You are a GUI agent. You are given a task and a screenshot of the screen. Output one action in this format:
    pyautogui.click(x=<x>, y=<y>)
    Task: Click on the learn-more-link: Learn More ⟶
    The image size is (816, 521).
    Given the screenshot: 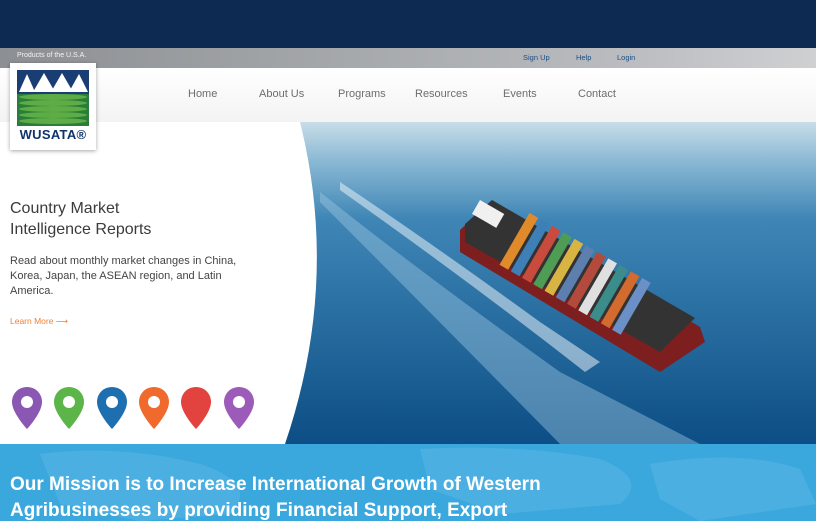 What is the action you would take?
    pyautogui.click(x=39, y=321)
    